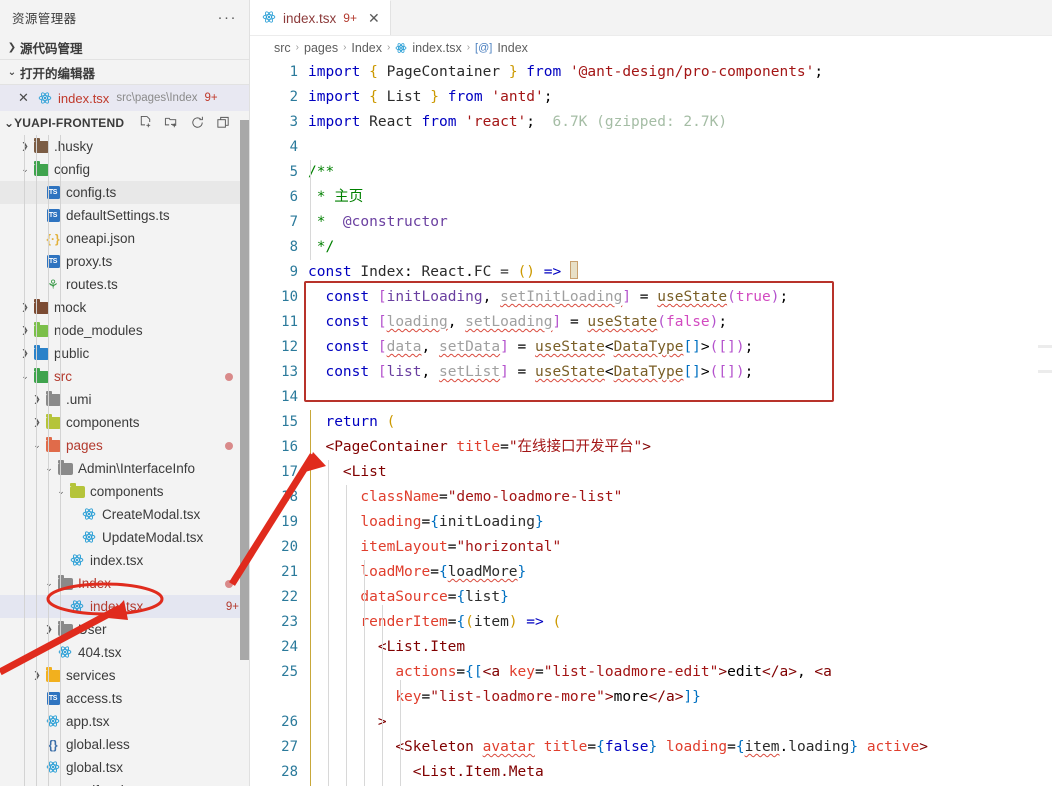 The image size is (1052, 786). Describe the element at coordinates (651, 47) in the screenshot. I see `breadcrumb: src › pages › Index › index.tsx › [@] Index` at that location.